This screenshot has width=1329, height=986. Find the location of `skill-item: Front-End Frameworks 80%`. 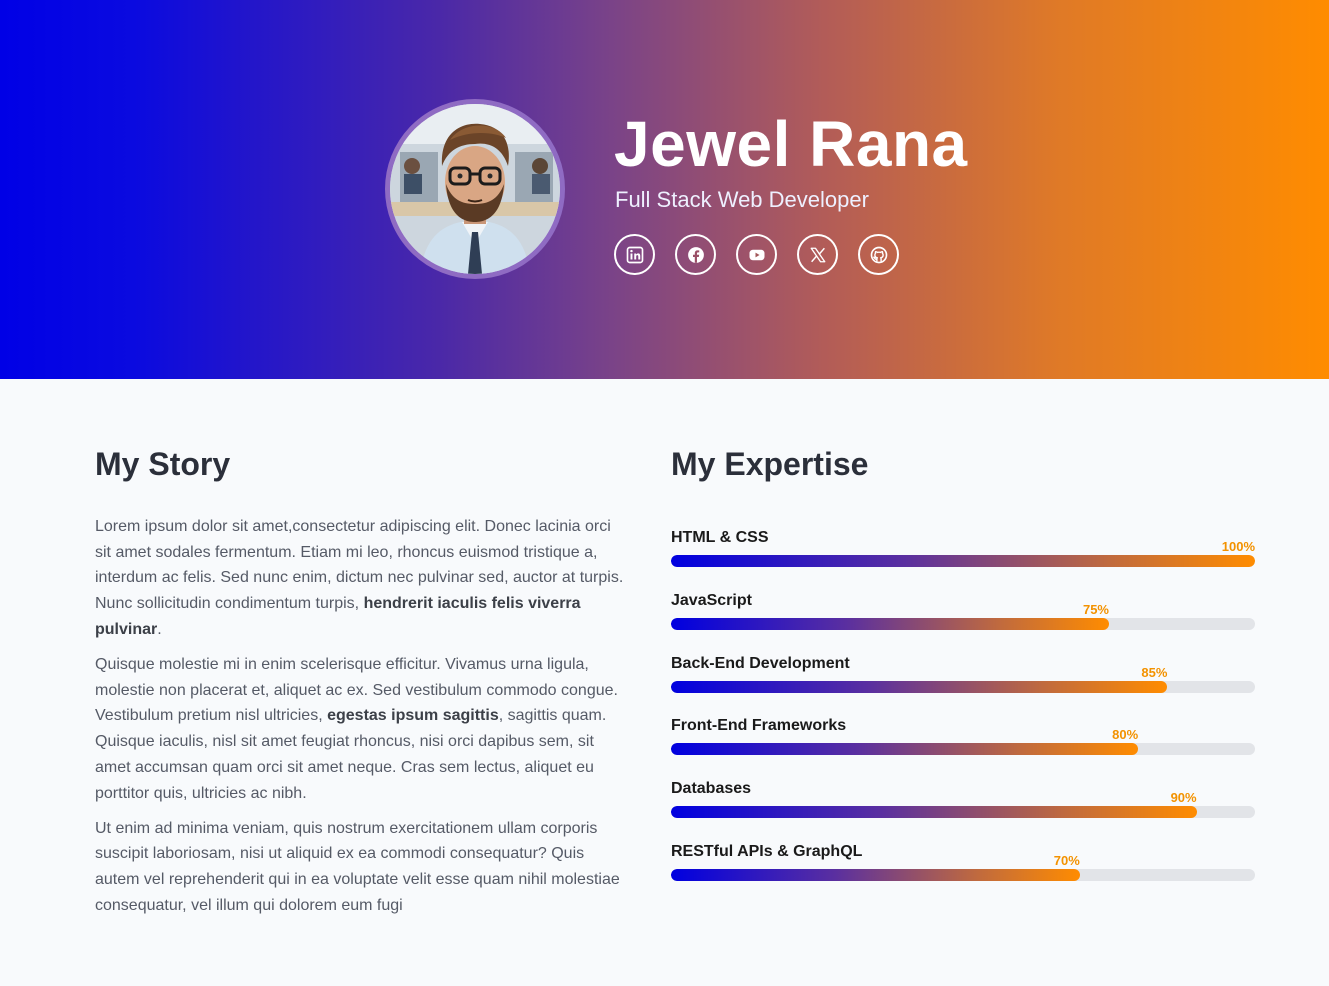

skill-item: Front-End Frameworks 80% is located at coordinates (963, 747).